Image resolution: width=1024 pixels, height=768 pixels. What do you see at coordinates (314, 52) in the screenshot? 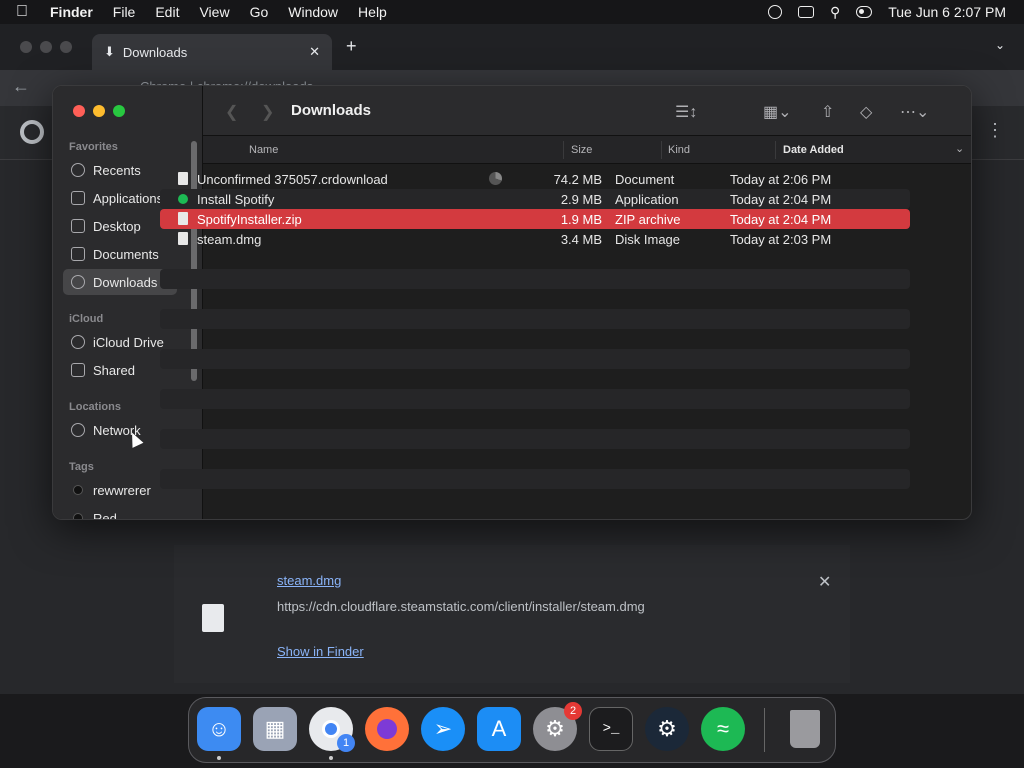
I see `tab-close-icon: ✕` at bounding box center [314, 52].